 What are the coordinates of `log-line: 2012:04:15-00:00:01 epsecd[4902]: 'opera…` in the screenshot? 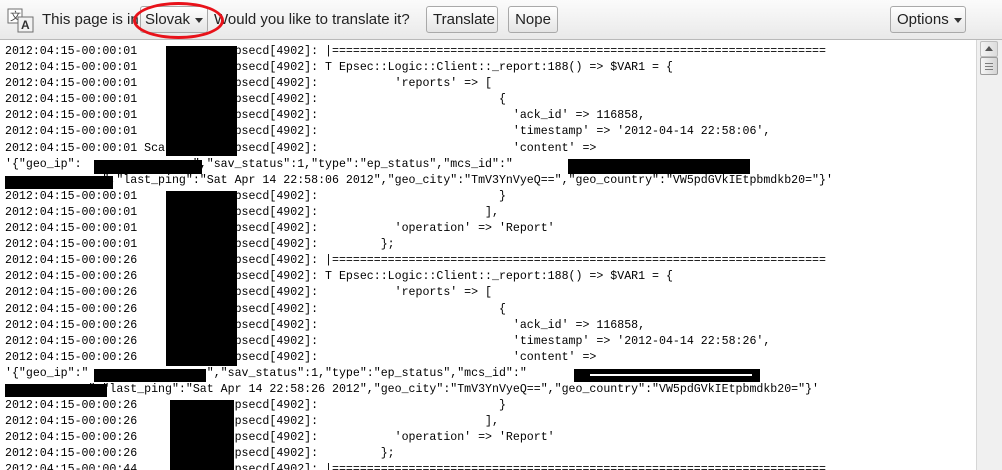 It's located at (280, 229).